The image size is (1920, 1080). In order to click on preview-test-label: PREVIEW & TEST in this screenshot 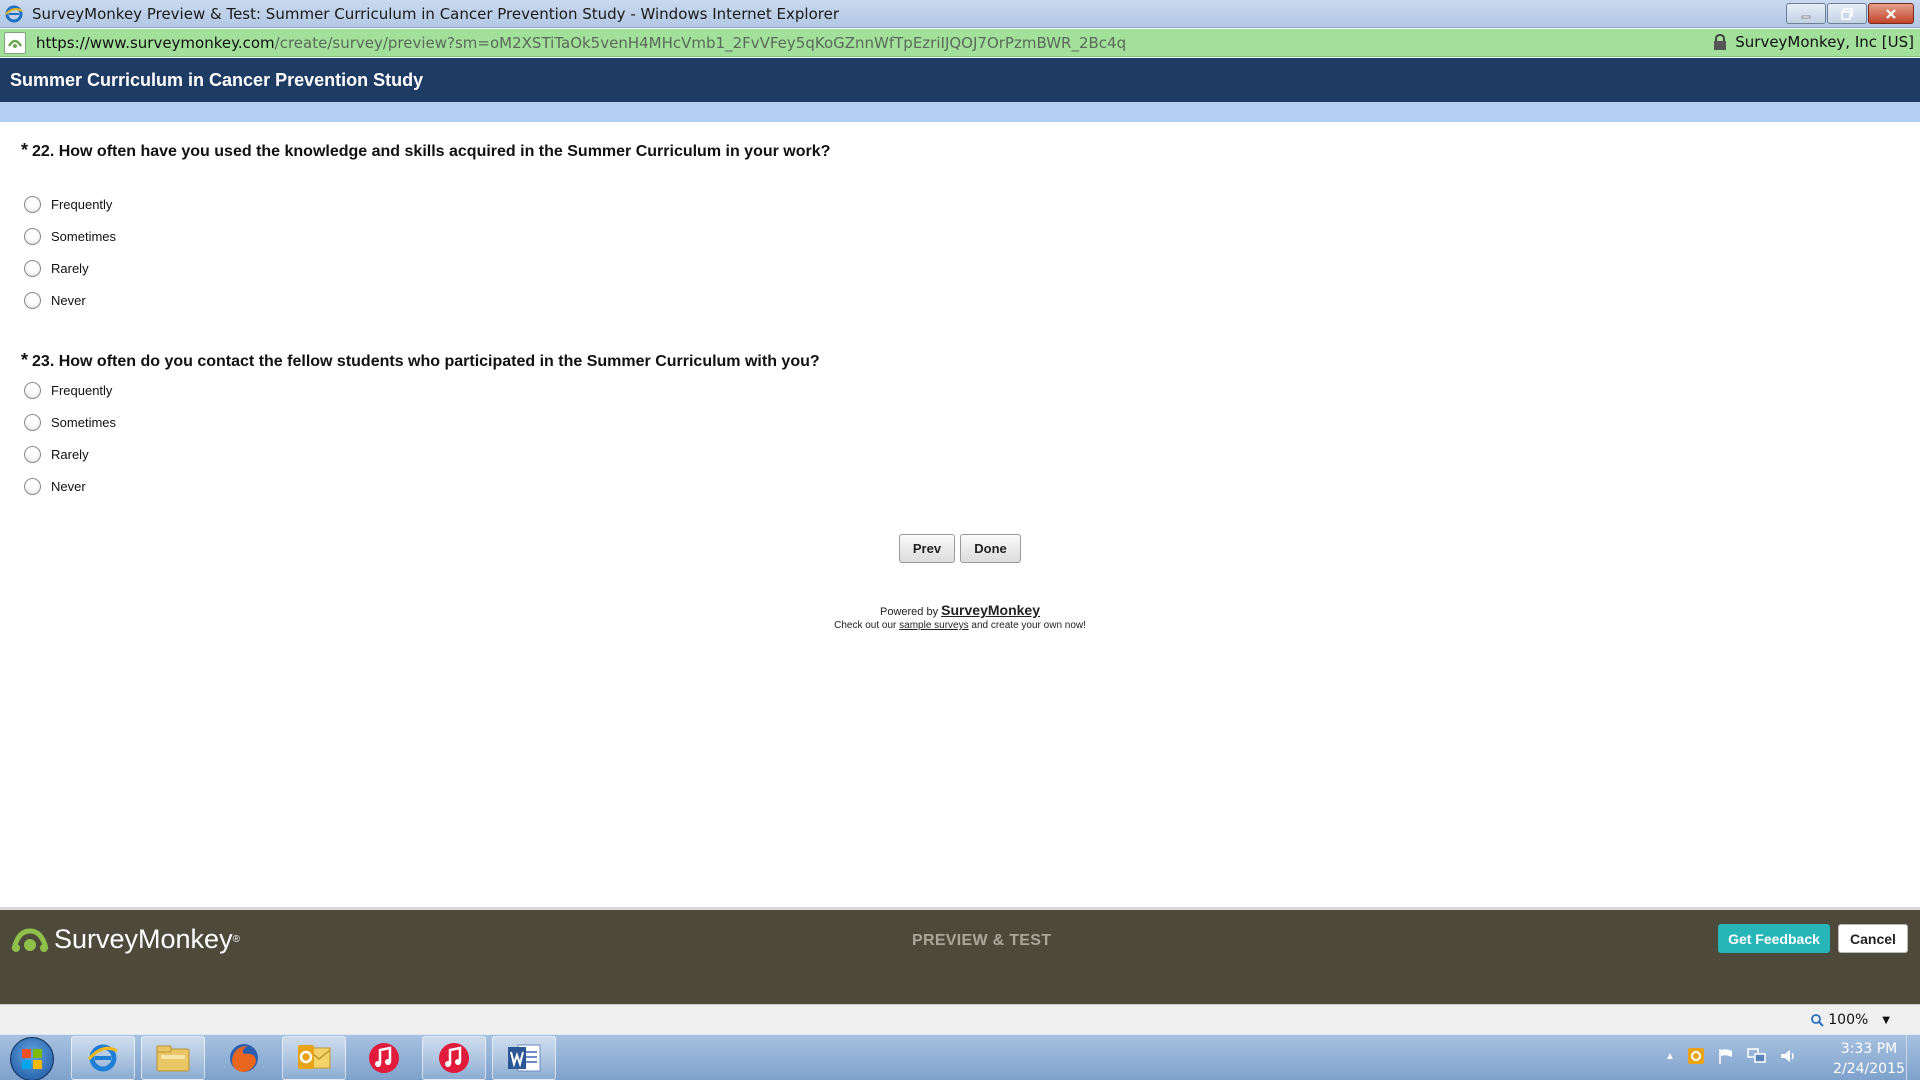, I will do `click(982, 940)`.